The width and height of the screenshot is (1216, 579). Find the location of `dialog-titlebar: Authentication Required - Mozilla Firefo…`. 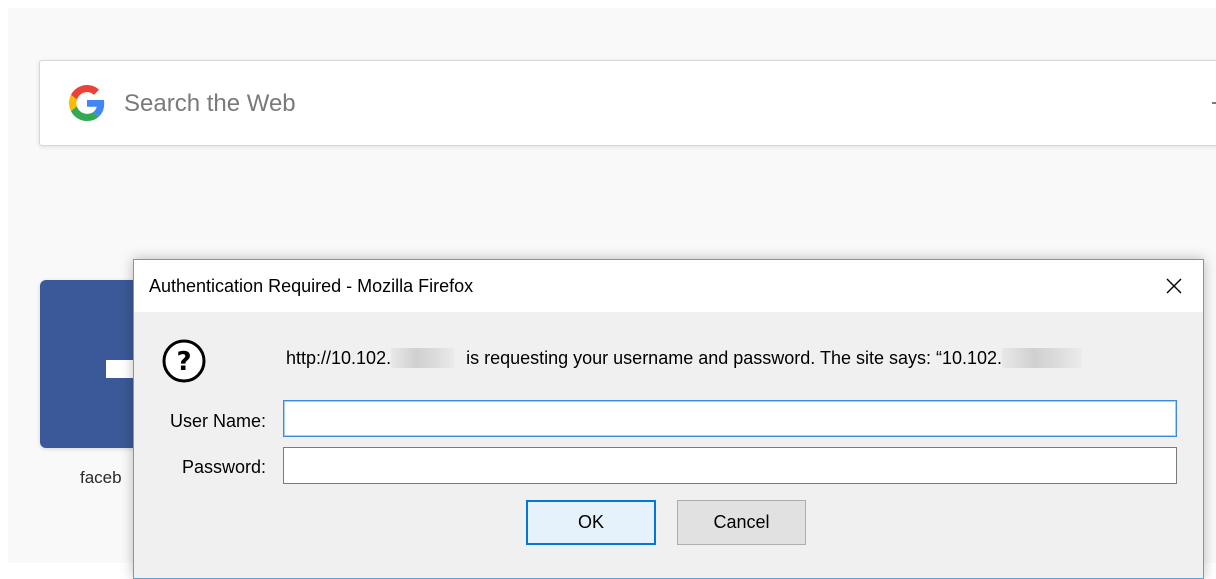

dialog-titlebar: Authentication Required - Mozilla Firefo… is located at coordinates (668, 286).